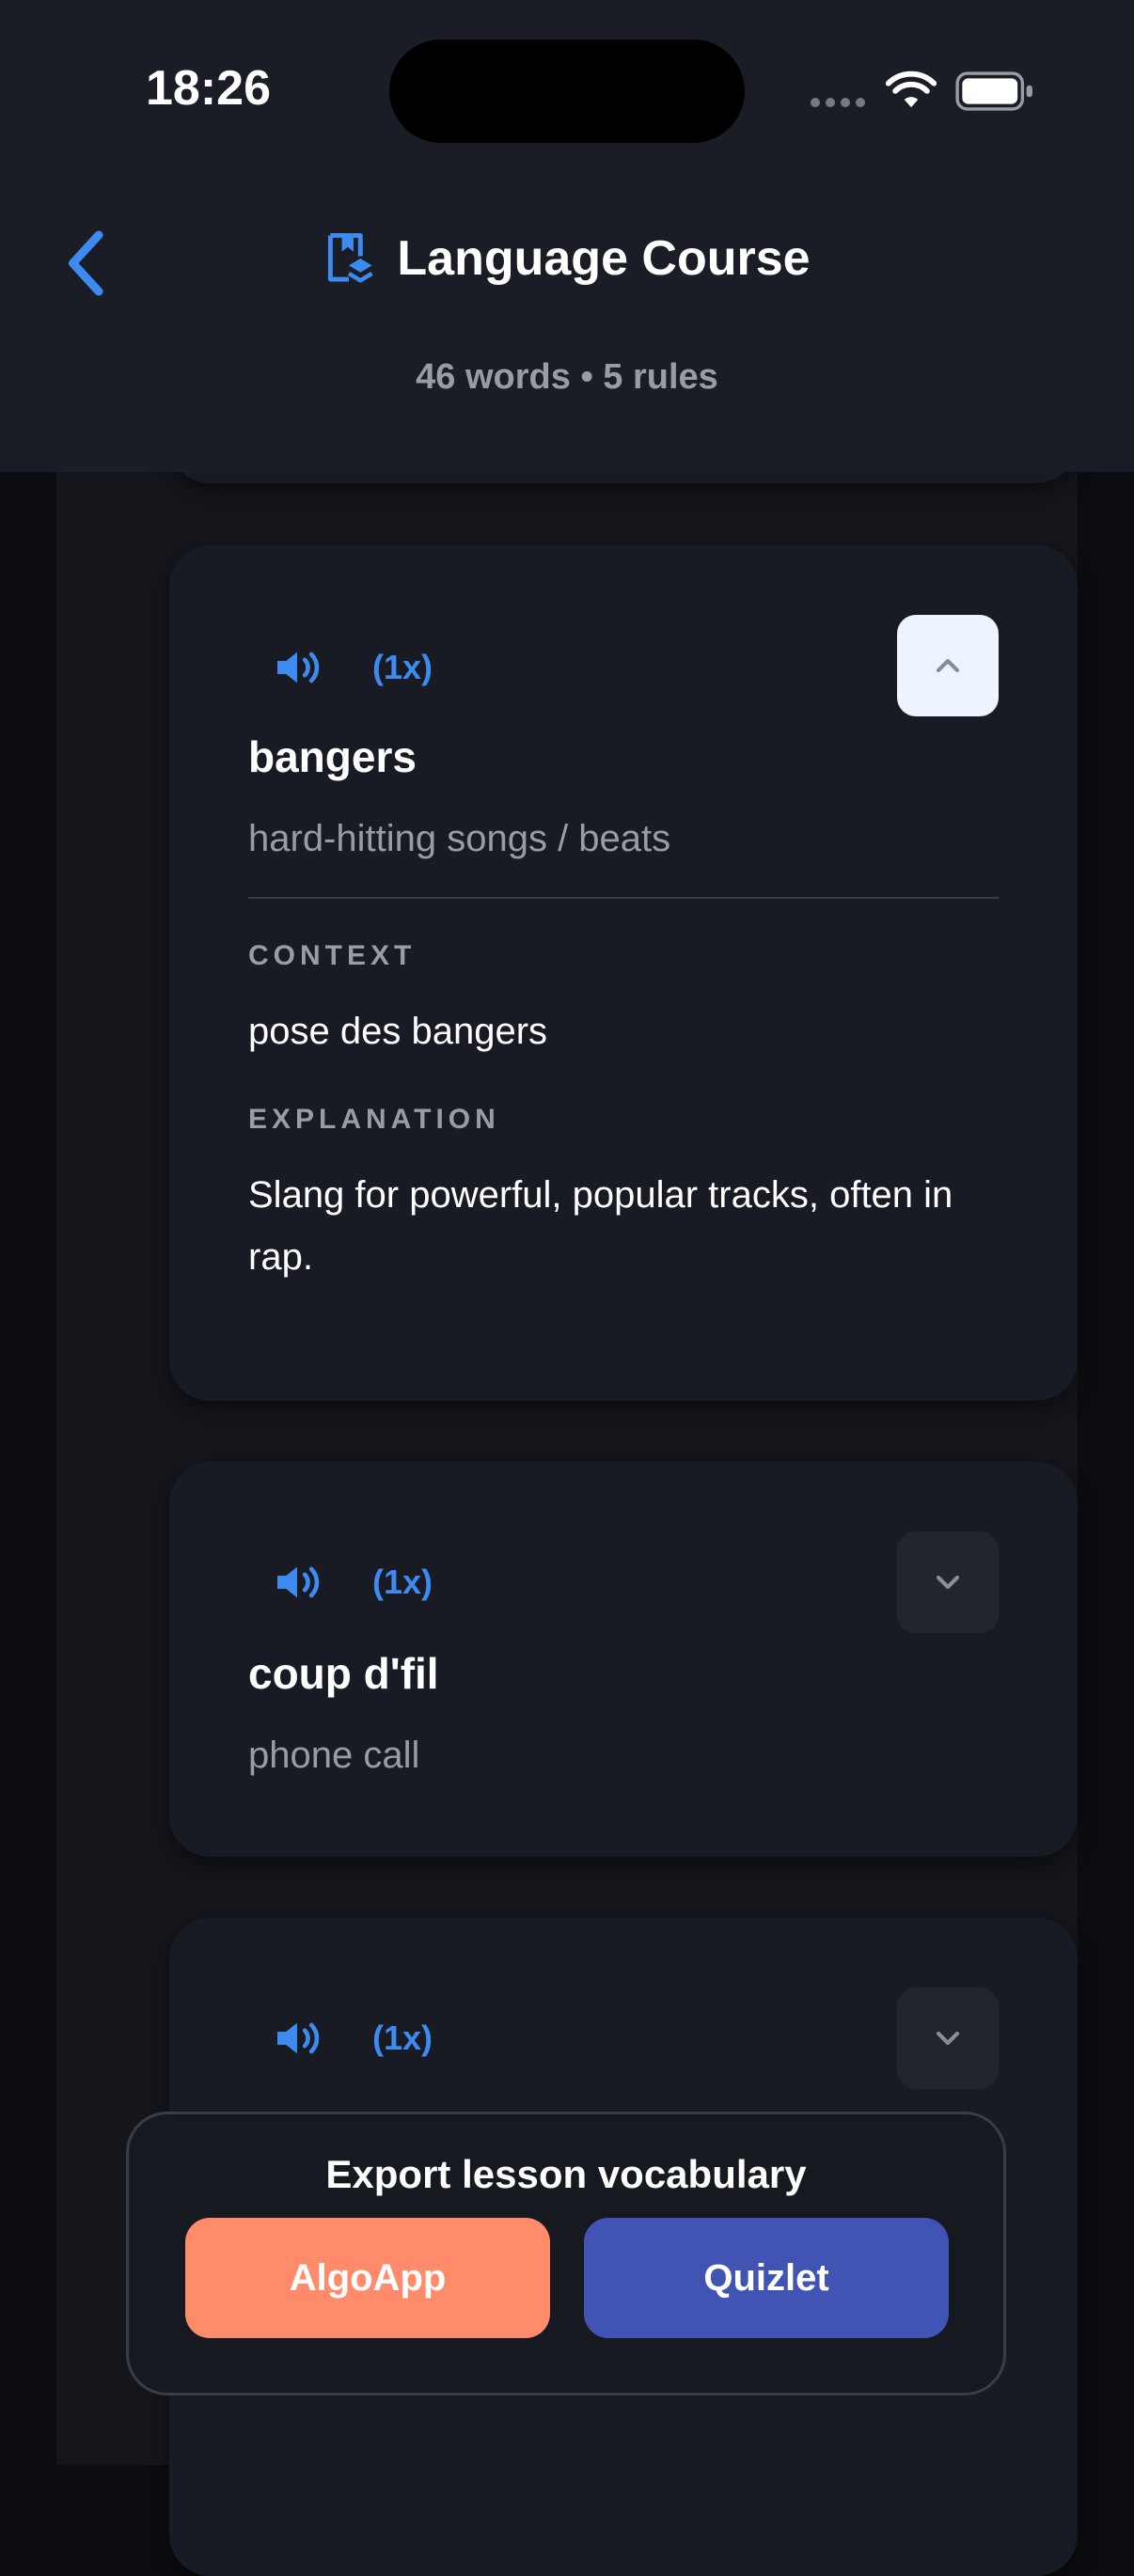 Image resolution: width=1134 pixels, height=2576 pixels. I want to click on word-translation: hard-hitting songs / beats, so click(460, 839).